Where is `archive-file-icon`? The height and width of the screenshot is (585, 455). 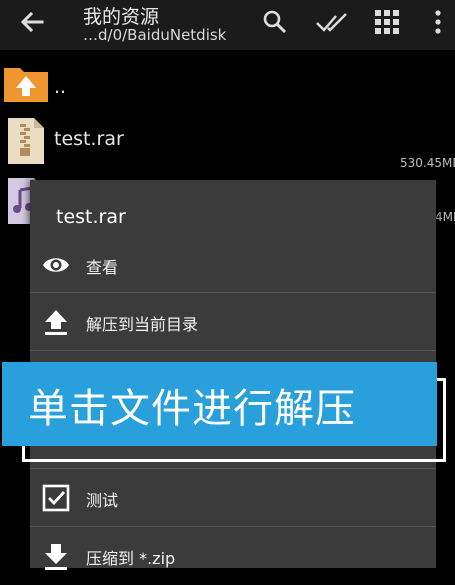
archive-file-icon is located at coordinates (26, 141).